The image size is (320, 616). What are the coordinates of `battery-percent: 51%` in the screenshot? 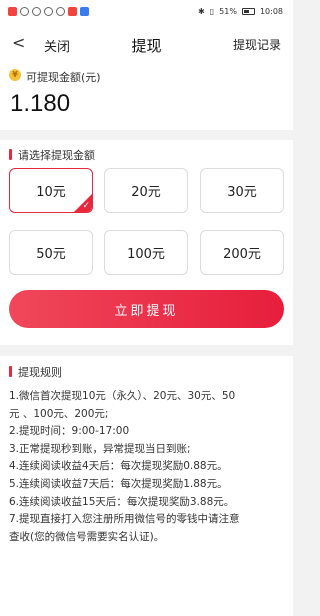 It's located at (228, 11).